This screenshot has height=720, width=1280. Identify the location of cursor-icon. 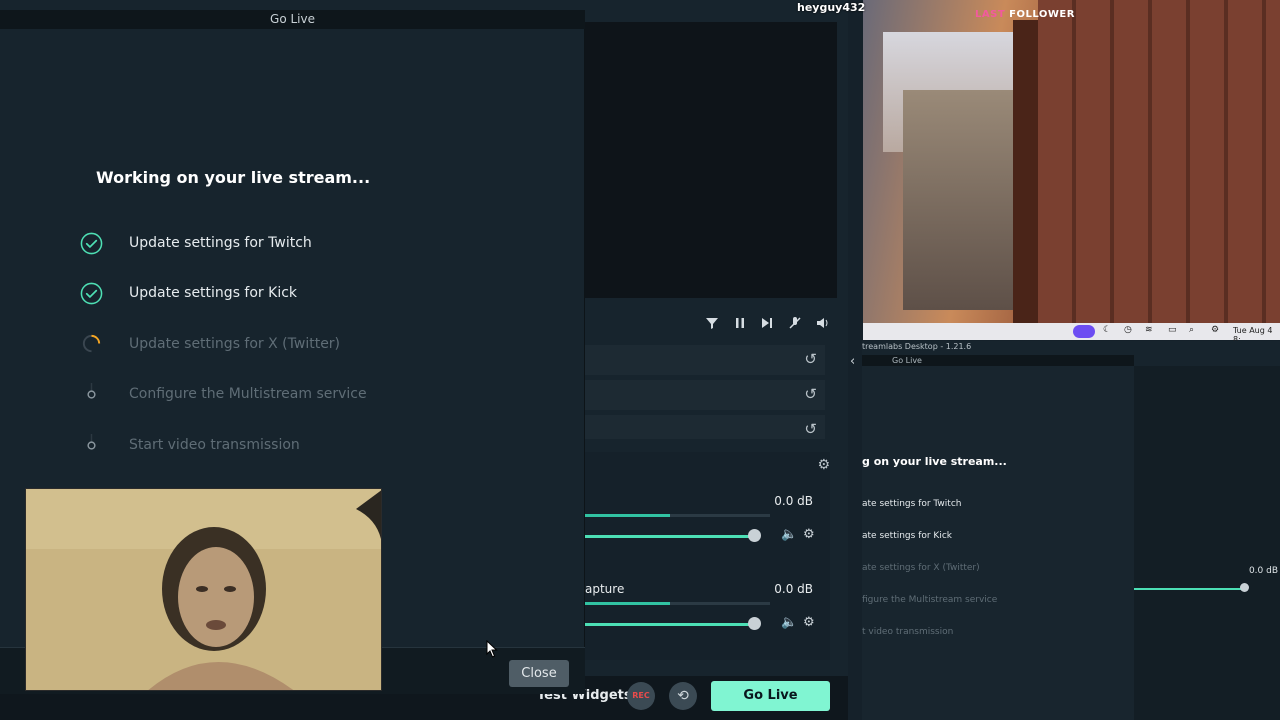
(492, 649).